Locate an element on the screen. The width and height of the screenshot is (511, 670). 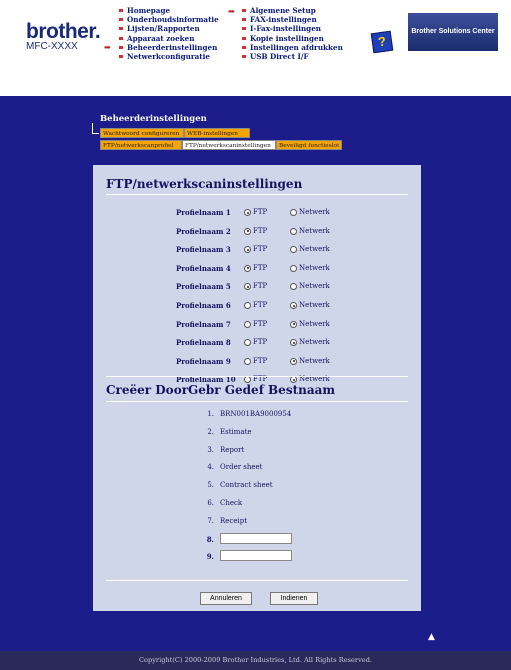
nav-homepage: Homepage is located at coordinates (168, 10).